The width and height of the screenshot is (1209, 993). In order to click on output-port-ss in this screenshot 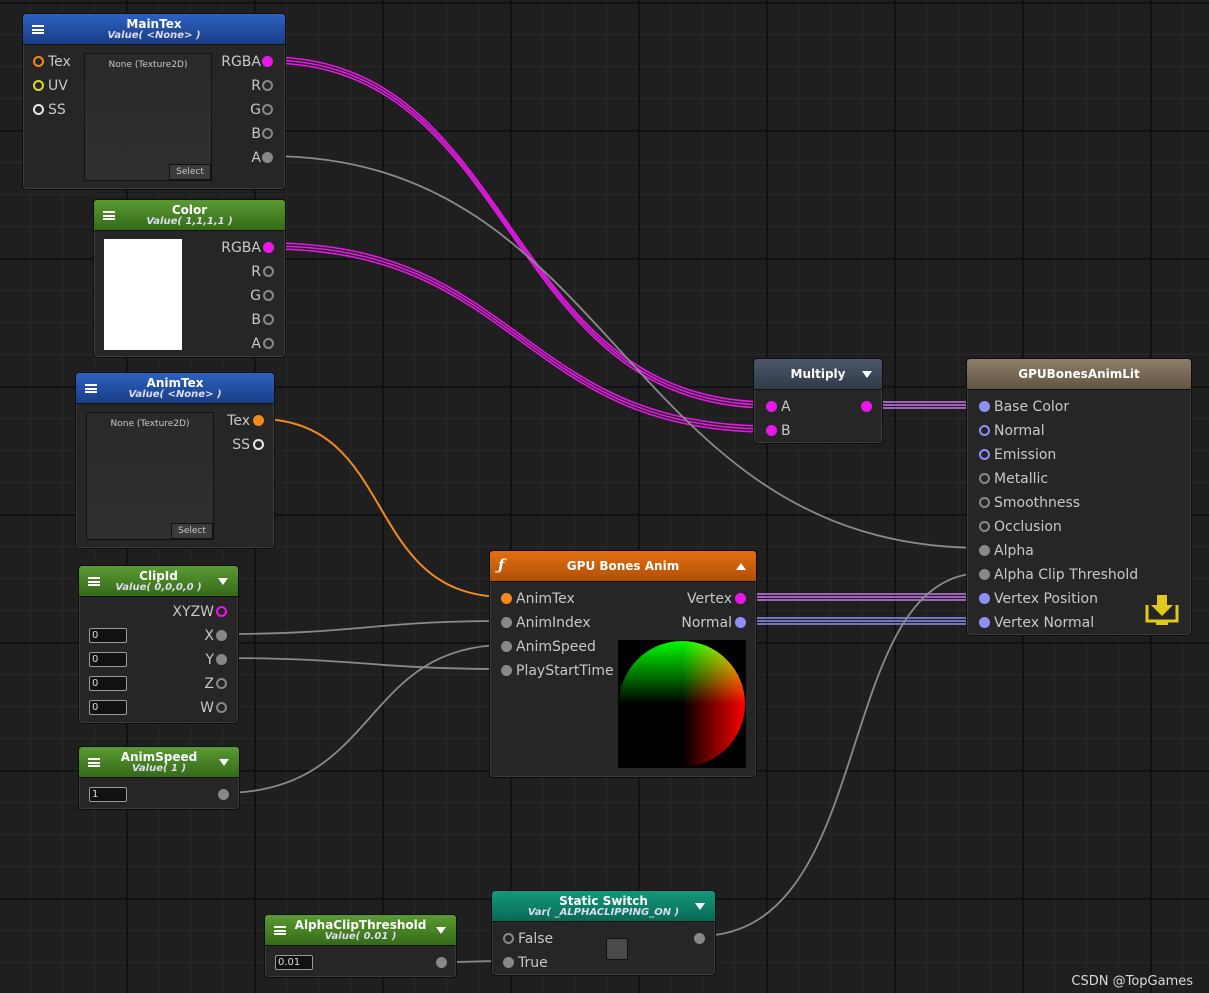, I will do `click(258, 444)`.